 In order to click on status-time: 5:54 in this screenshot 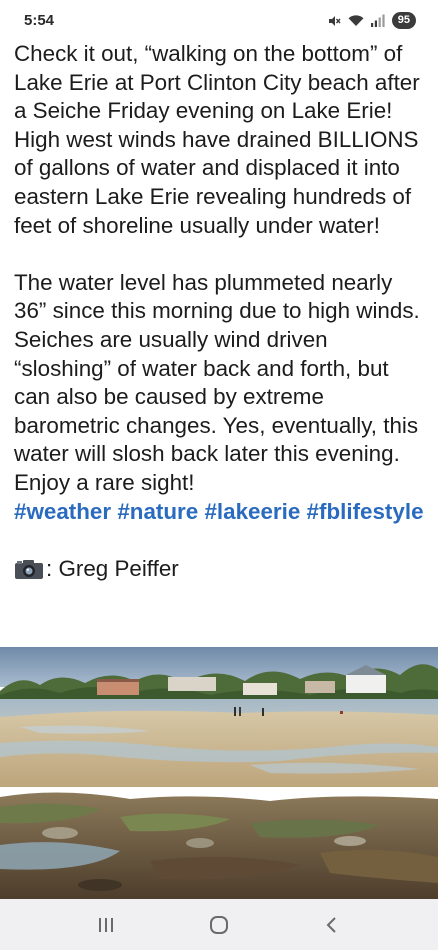, I will do `click(39, 20)`.